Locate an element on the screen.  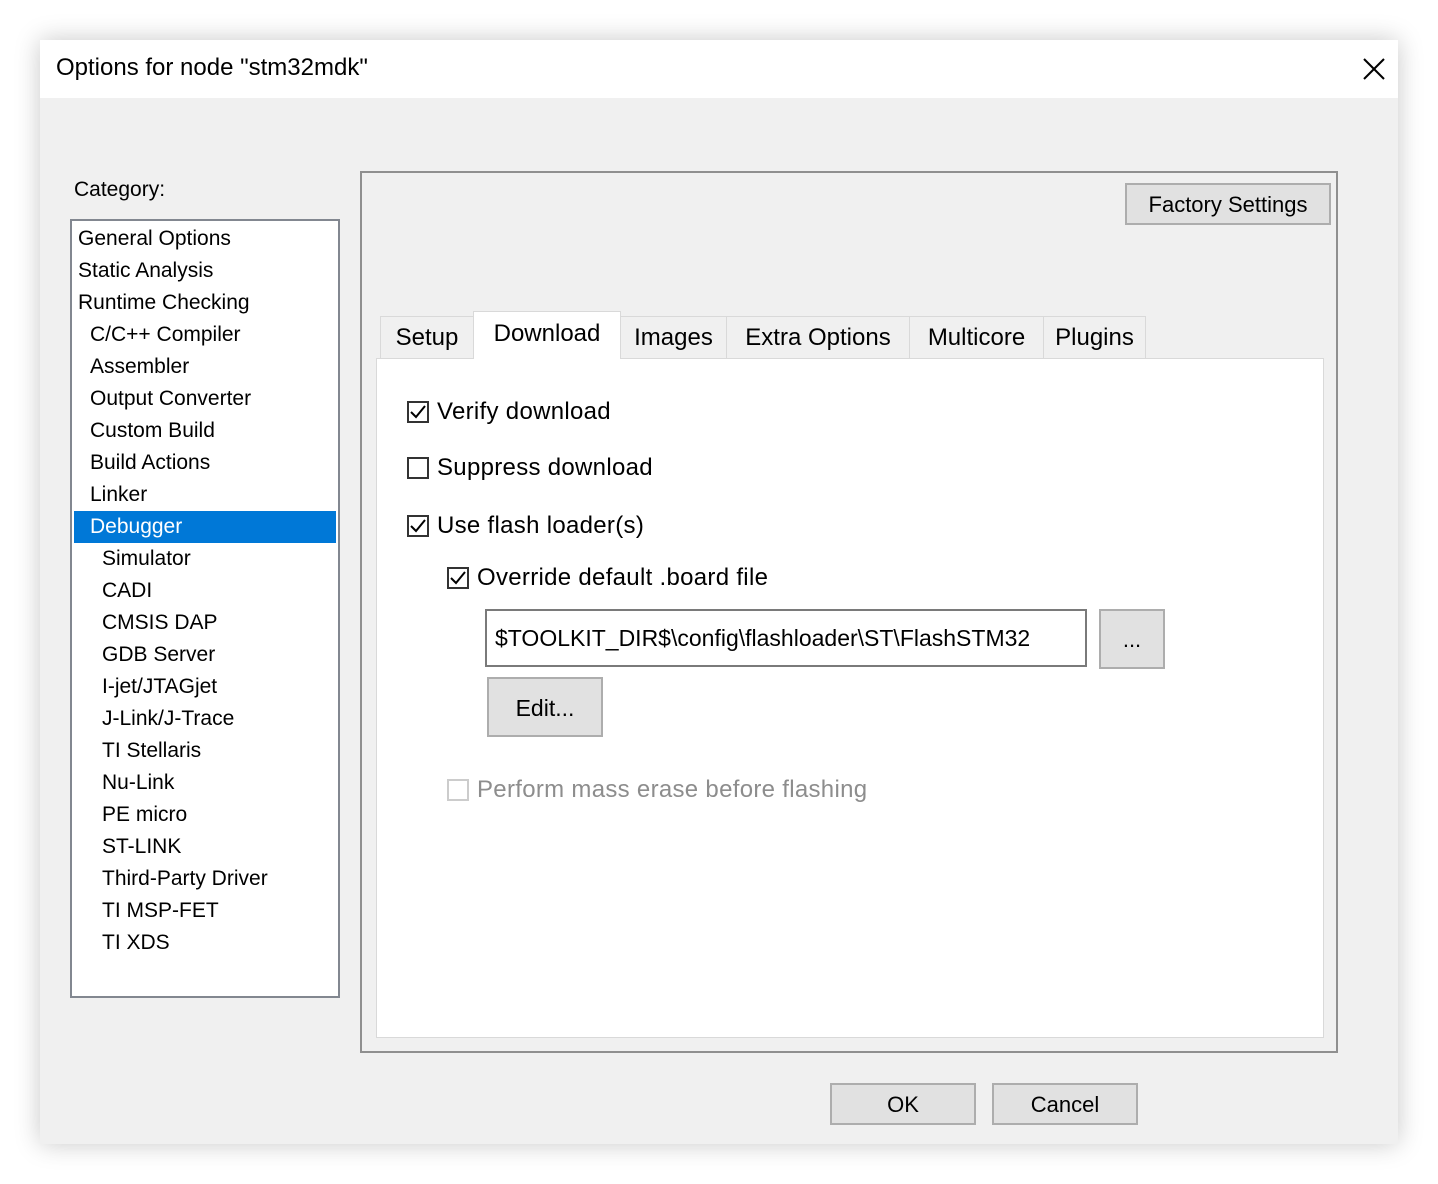
suppress-download-checkbox is located at coordinates (418, 468).